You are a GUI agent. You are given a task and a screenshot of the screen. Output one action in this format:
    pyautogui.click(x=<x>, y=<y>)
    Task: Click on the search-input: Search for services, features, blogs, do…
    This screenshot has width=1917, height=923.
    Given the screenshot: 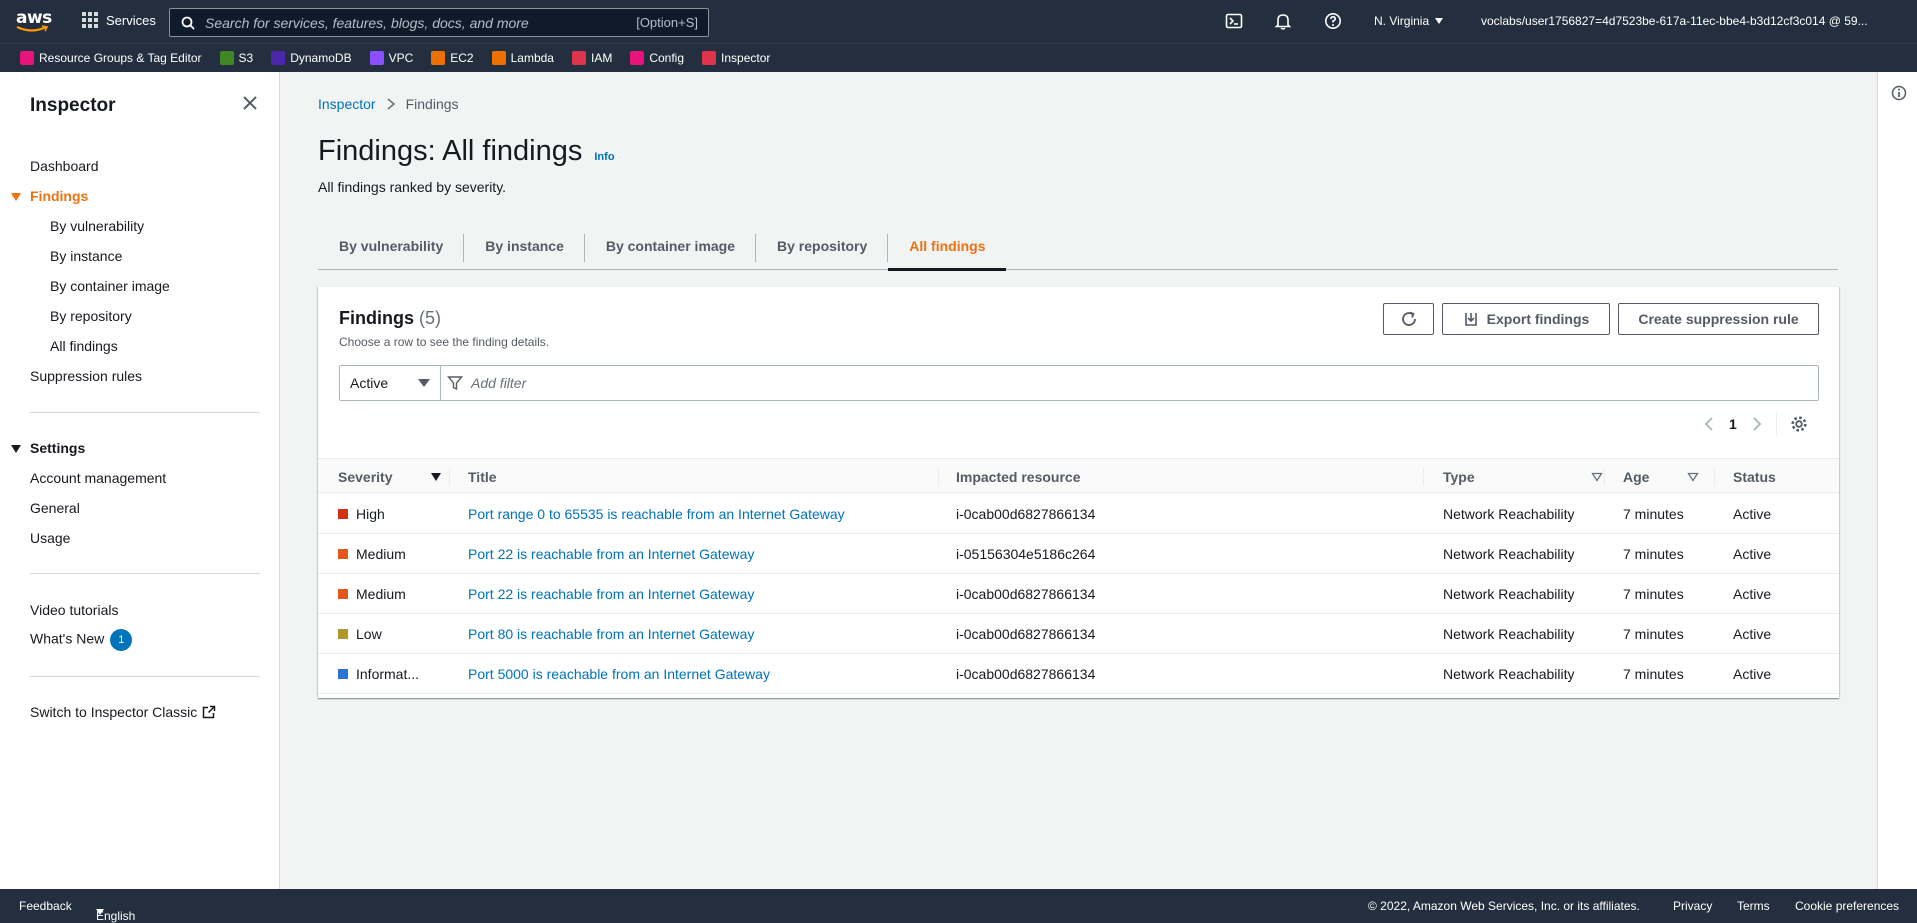 What is the action you would take?
    pyautogui.click(x=439, y=22)
    